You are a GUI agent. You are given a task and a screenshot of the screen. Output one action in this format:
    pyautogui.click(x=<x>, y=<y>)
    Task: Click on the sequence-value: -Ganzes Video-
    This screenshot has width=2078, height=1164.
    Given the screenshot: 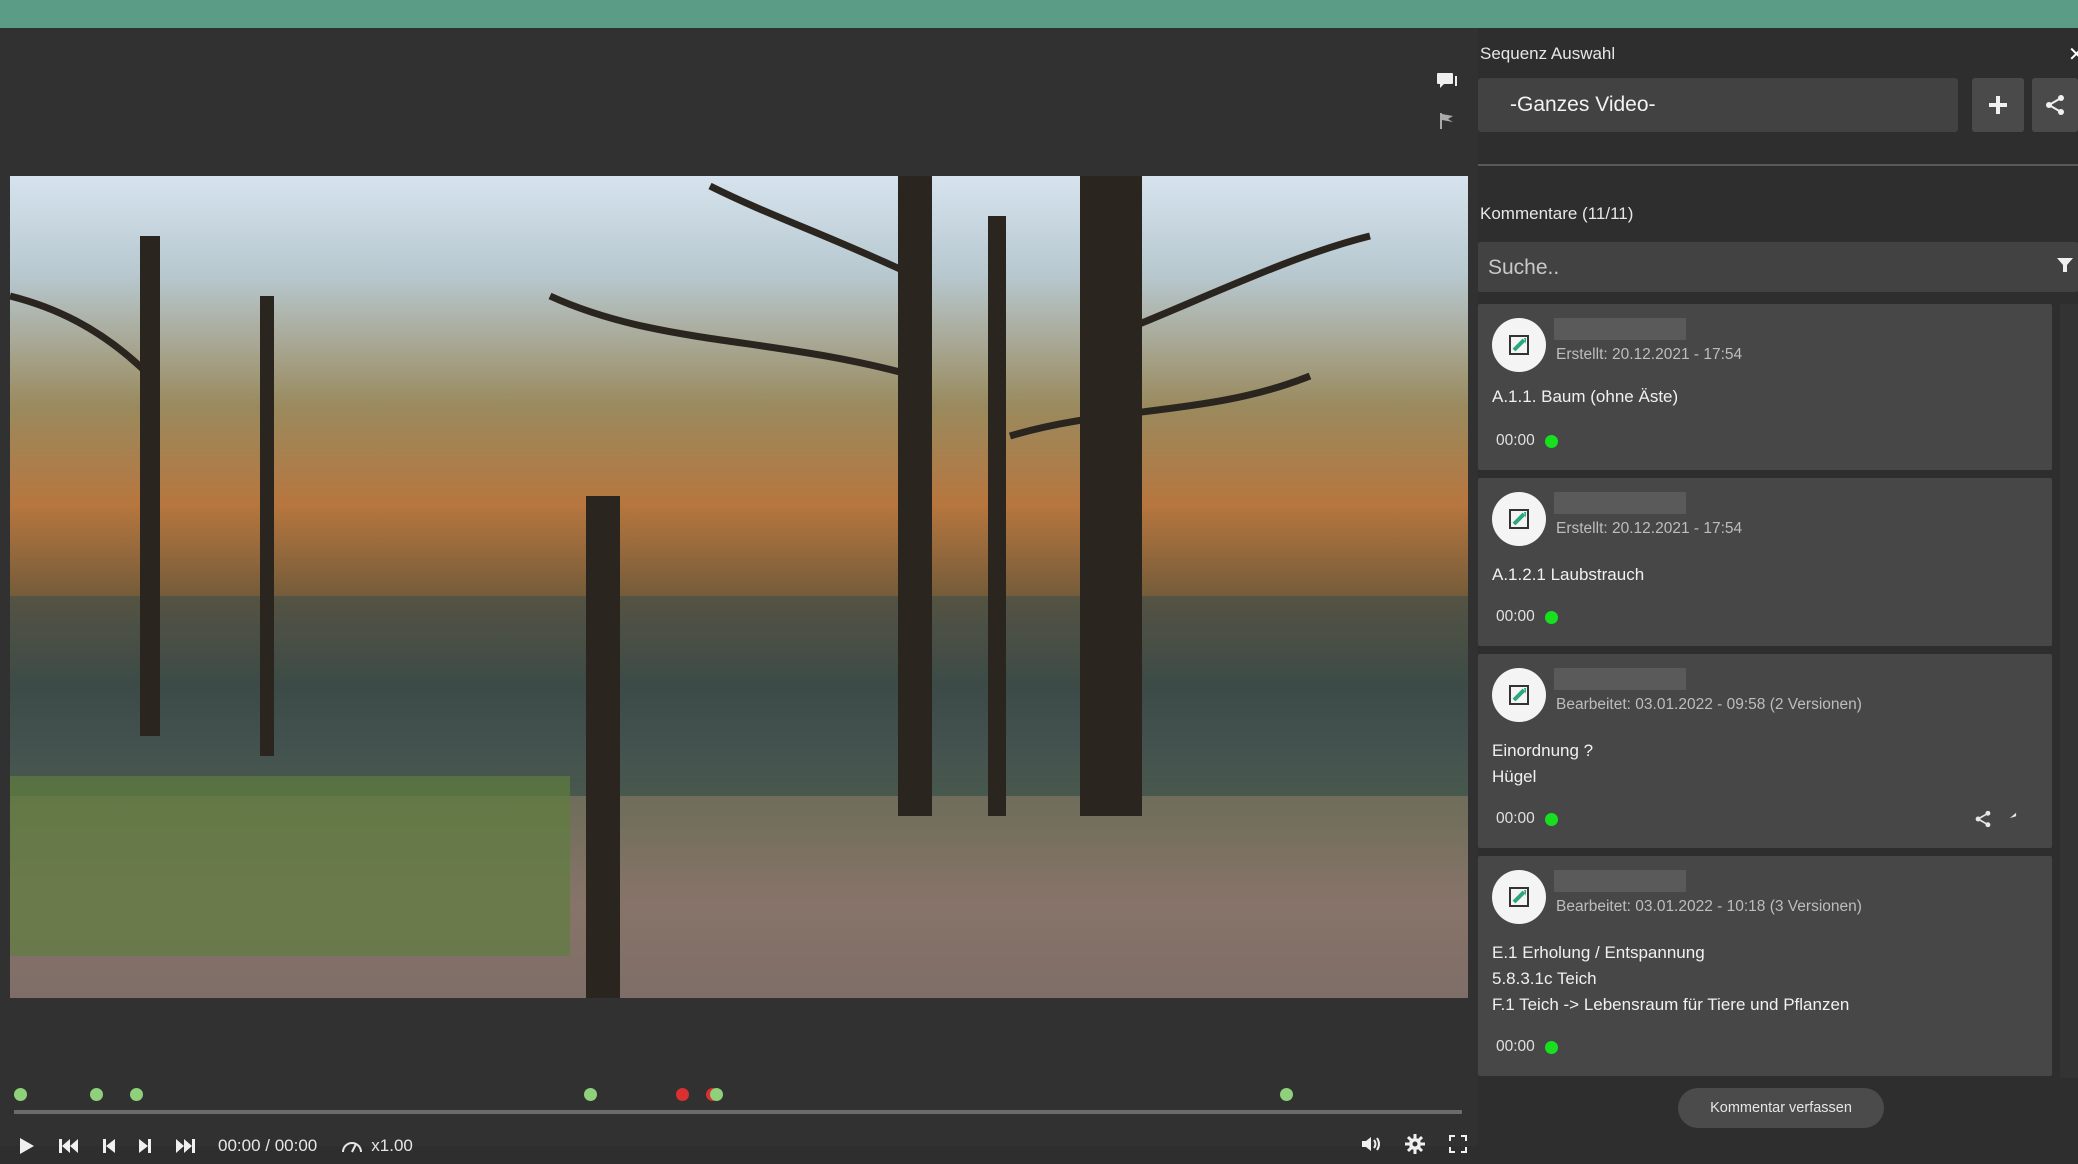 What is the action you would take?
    pyautogui.click(x=1583, y=104)
    